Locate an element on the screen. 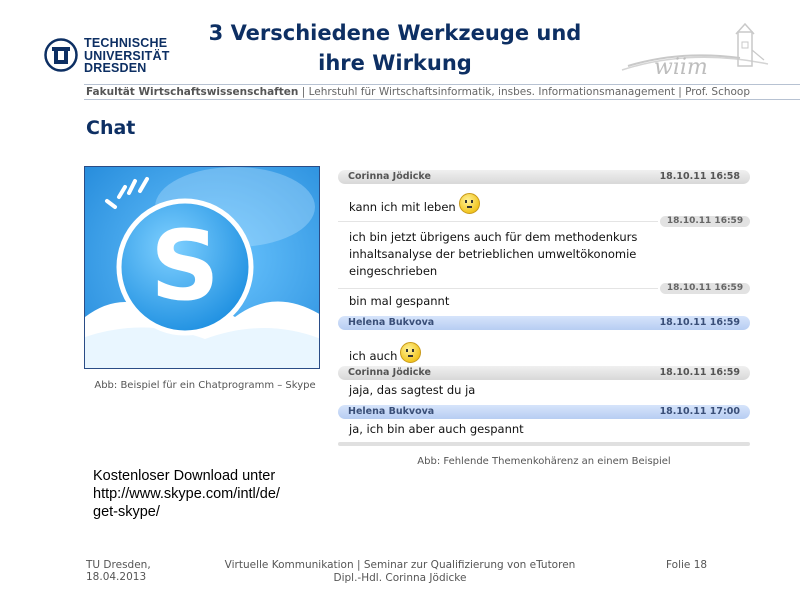 Image resolution: width=800 pixels, height=600 pixels. message-text: kann ich mit leben is located at coordinates (402, 207).